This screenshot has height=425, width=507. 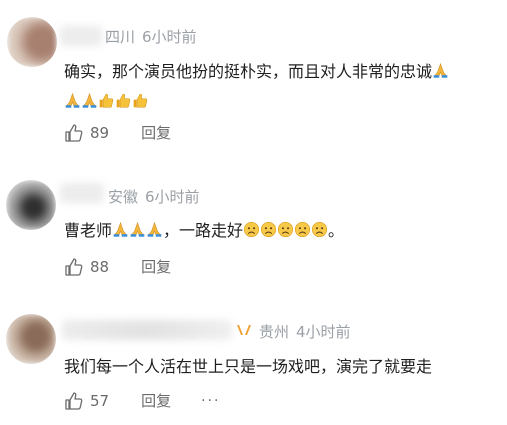 What do you see at coordinates (210, 401) in the screenshot?
I see `more-options-button: ···` at bounding box center [210, 401].